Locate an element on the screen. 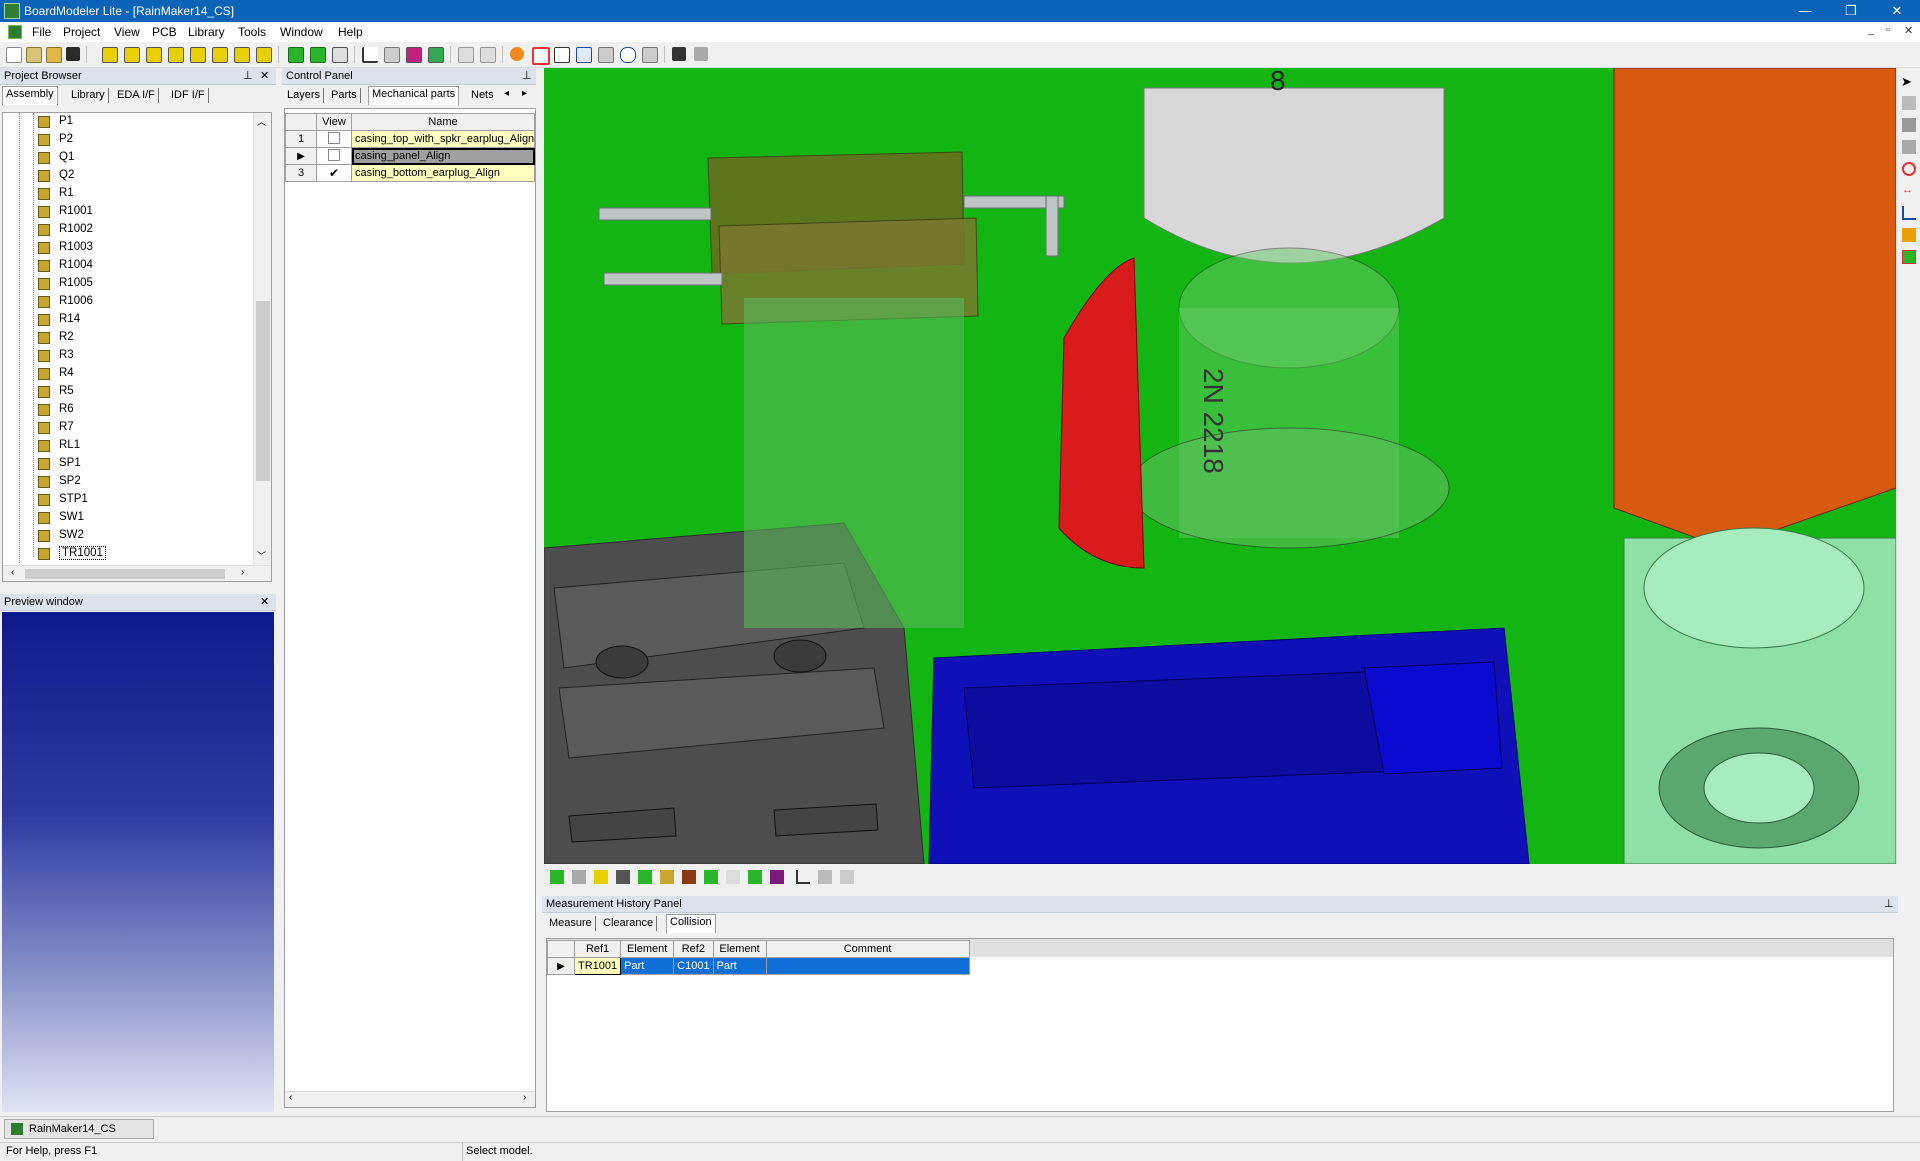 The width and height of the screenshot is (1920, 1161). part-name: casing_panel_Align is located at coordinates (443, 156).